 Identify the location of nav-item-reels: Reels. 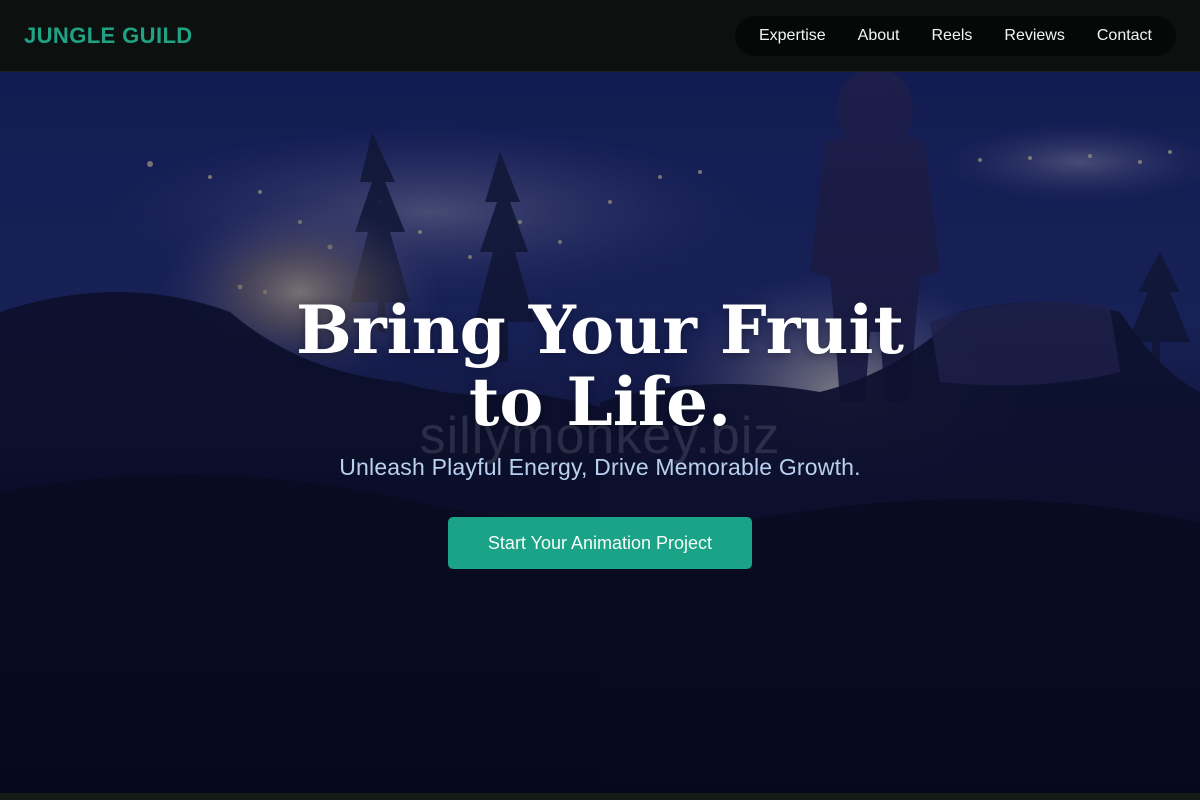
(951, 36).